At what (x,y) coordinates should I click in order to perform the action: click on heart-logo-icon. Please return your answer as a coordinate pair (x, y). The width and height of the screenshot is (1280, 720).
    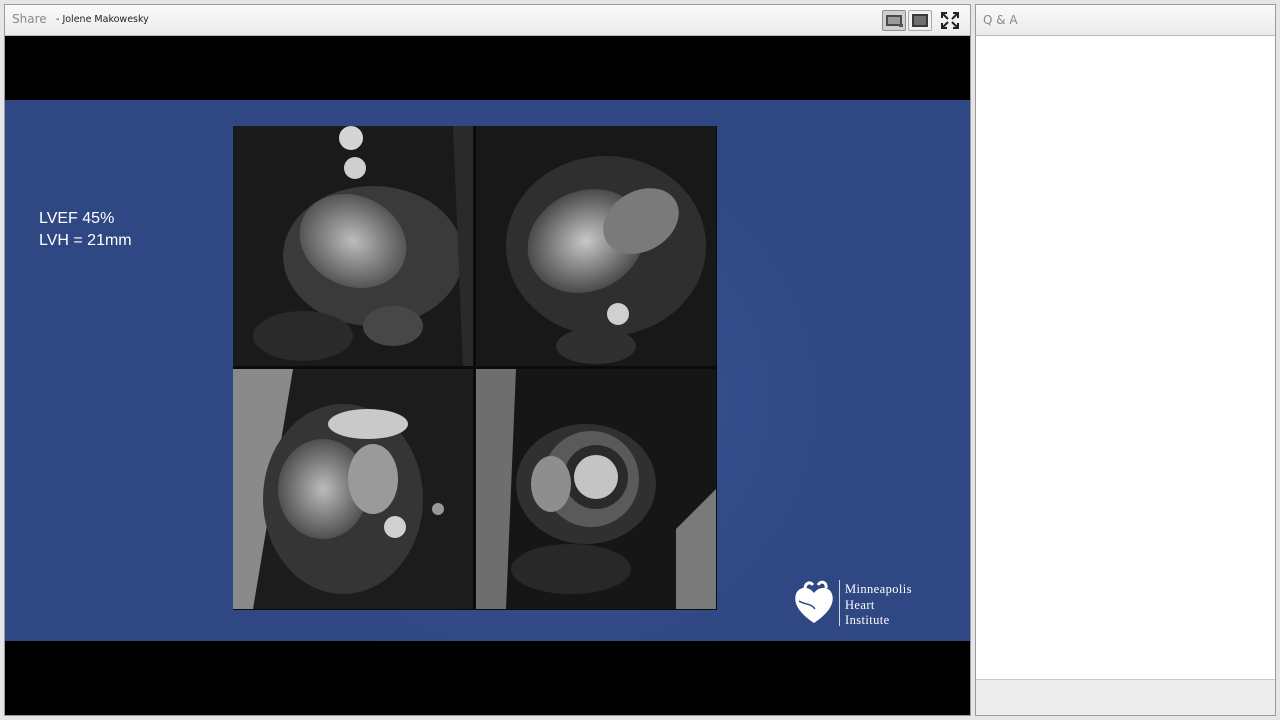
    Looking at the image, I should click on (814, 601).